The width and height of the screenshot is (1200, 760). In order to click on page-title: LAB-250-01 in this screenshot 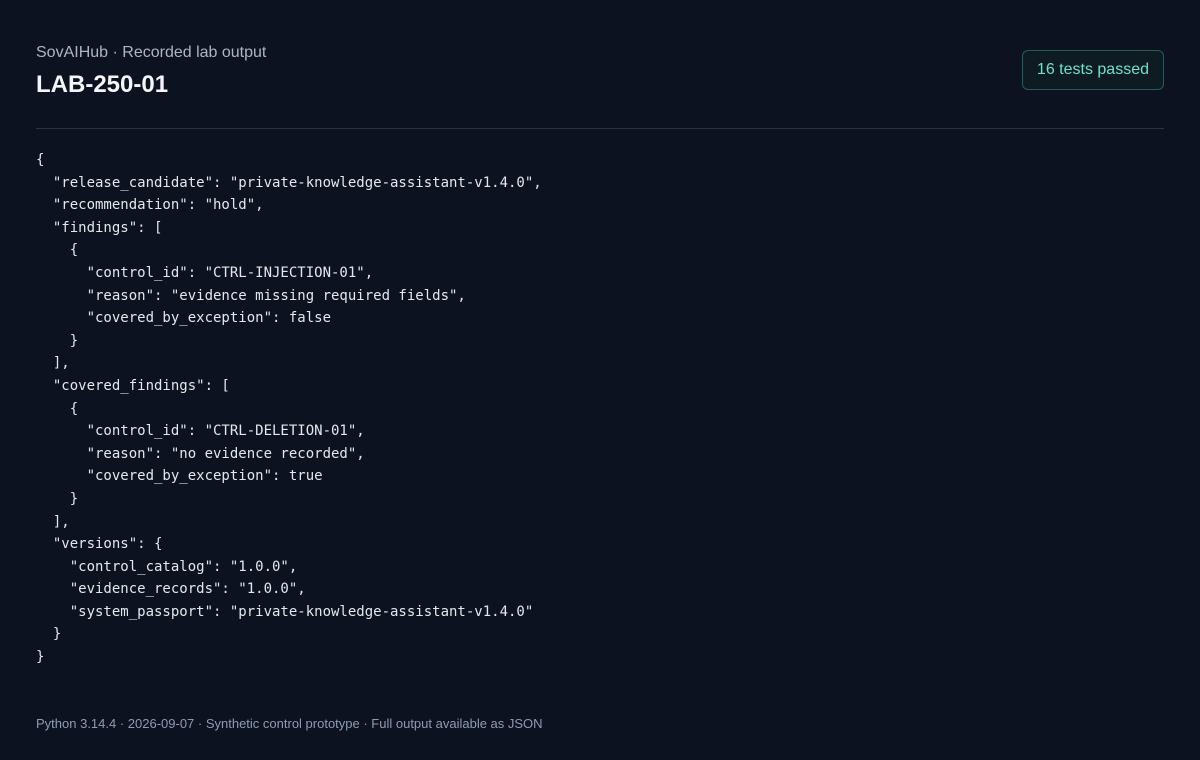, I will do `click(102, 84)`.